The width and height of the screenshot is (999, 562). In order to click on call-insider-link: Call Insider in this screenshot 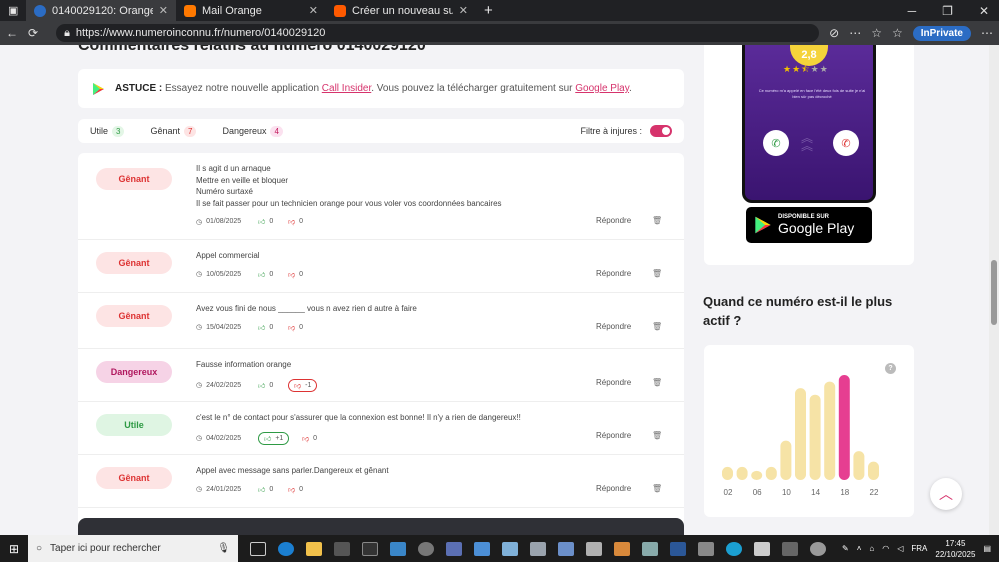, I will do `click(346, 88)`.